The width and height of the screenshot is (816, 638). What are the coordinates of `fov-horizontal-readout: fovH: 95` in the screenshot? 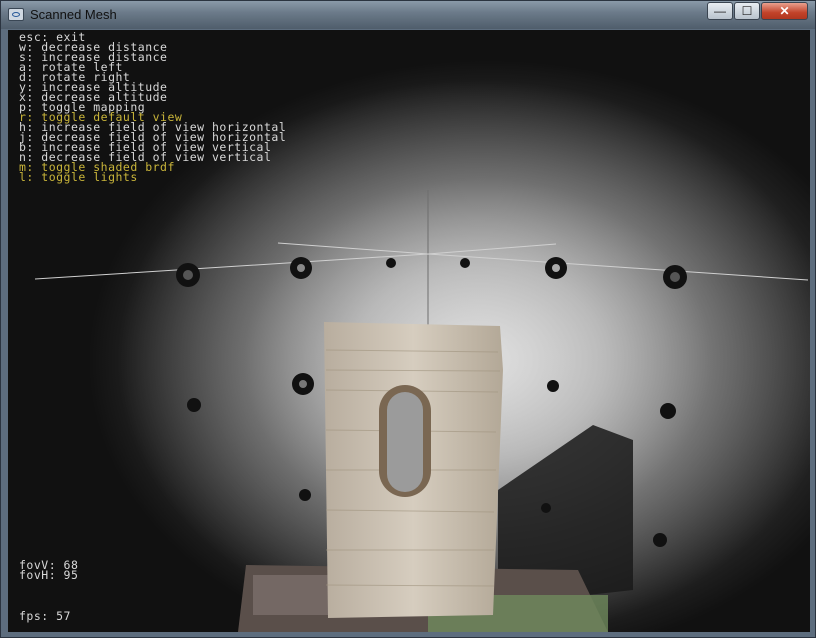 It's located at (49, 575).